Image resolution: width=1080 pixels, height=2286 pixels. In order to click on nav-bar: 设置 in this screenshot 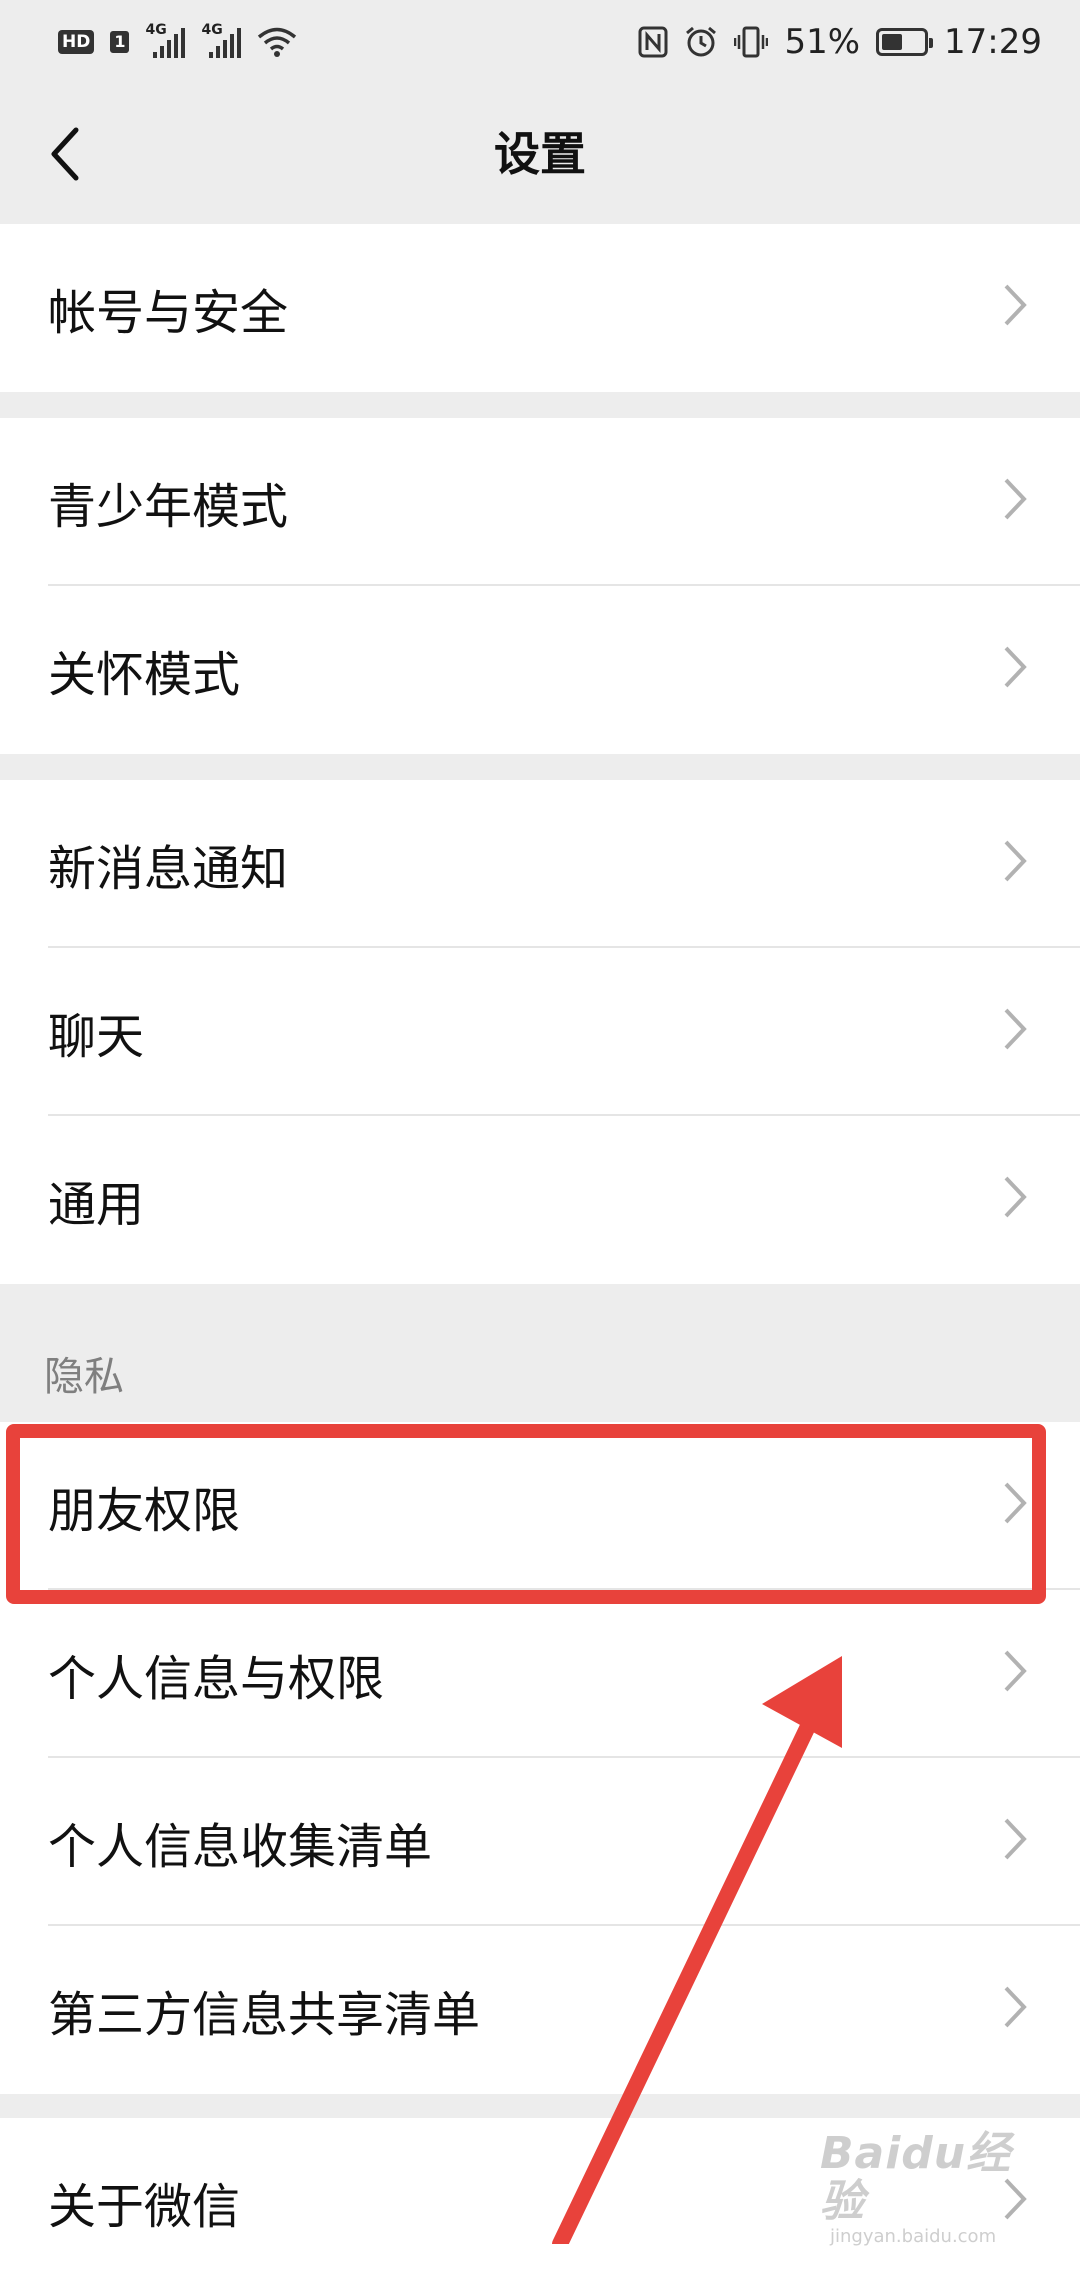, I will do `click(540, 154)`.